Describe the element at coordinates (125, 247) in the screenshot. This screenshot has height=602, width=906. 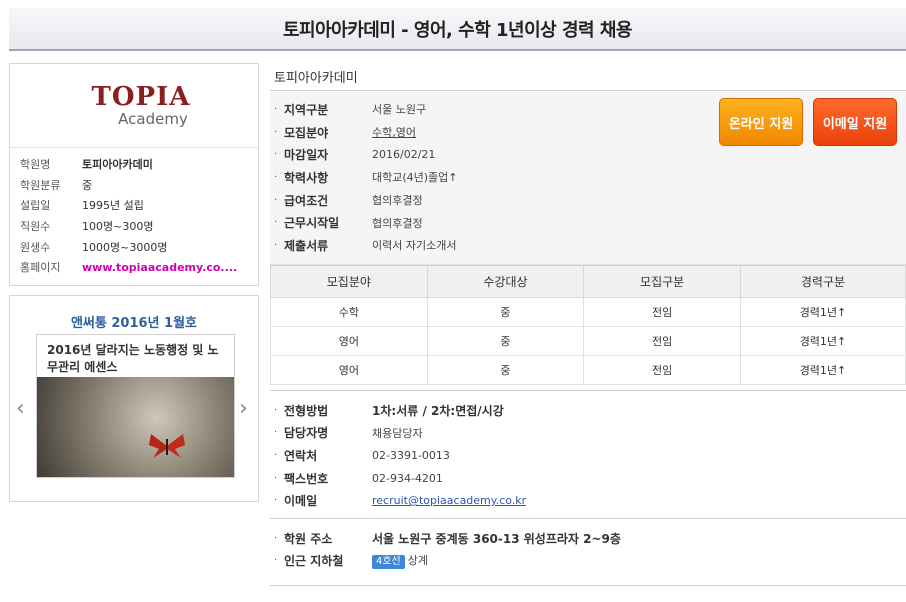
I see `info-value: 1000명~3000명` at that location.